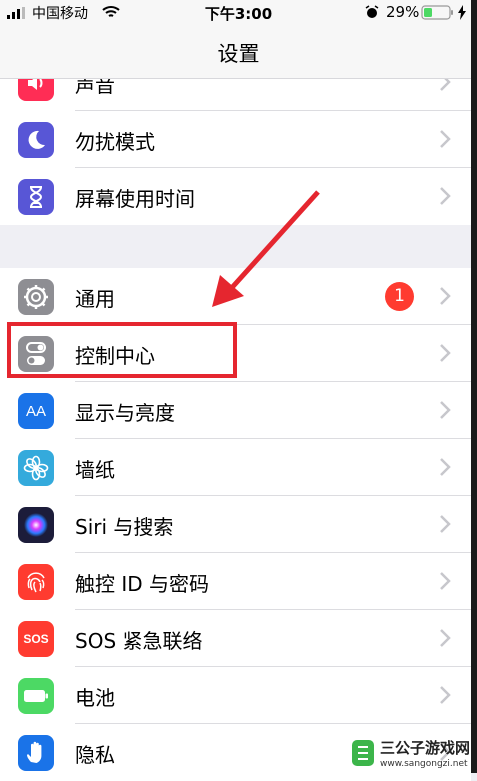 This screenshot has width=477, height=781. What do you see at coordinates (425, 748) in the screenshot?
I see `watermark-title: 三公子游戏网` at bounding box center [425, 748].